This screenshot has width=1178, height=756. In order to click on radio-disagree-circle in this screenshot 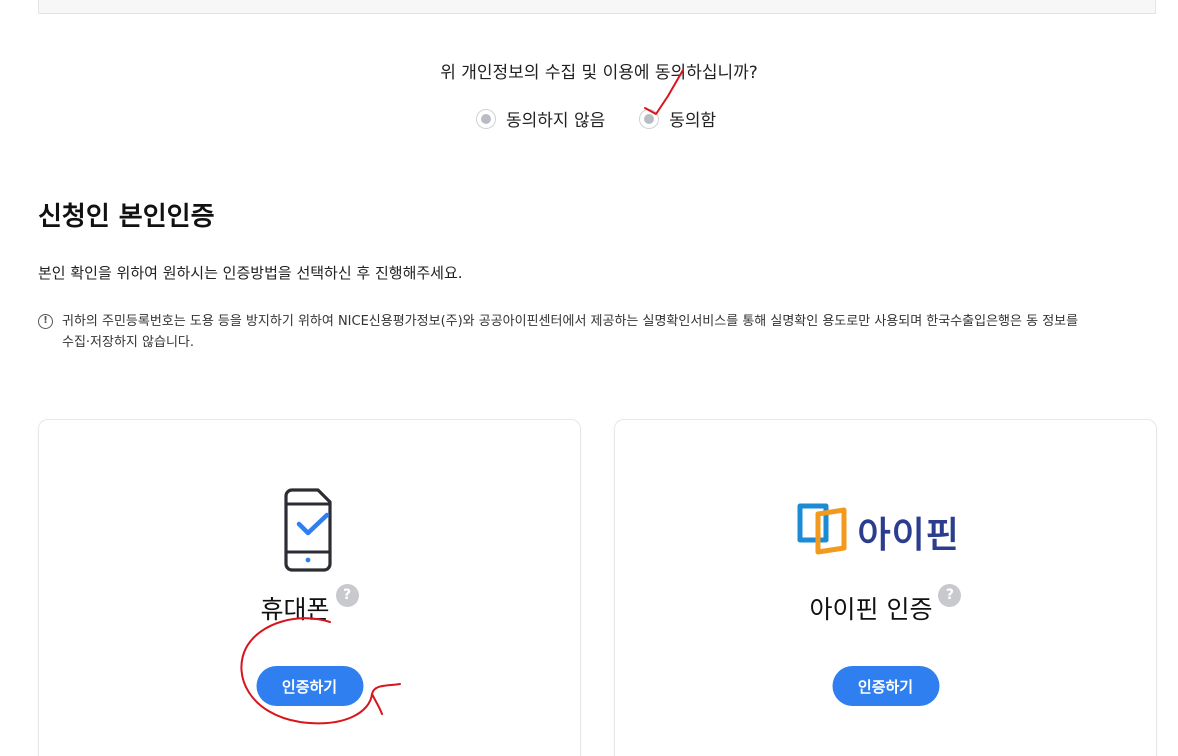, I will do `click(486, 118)`.